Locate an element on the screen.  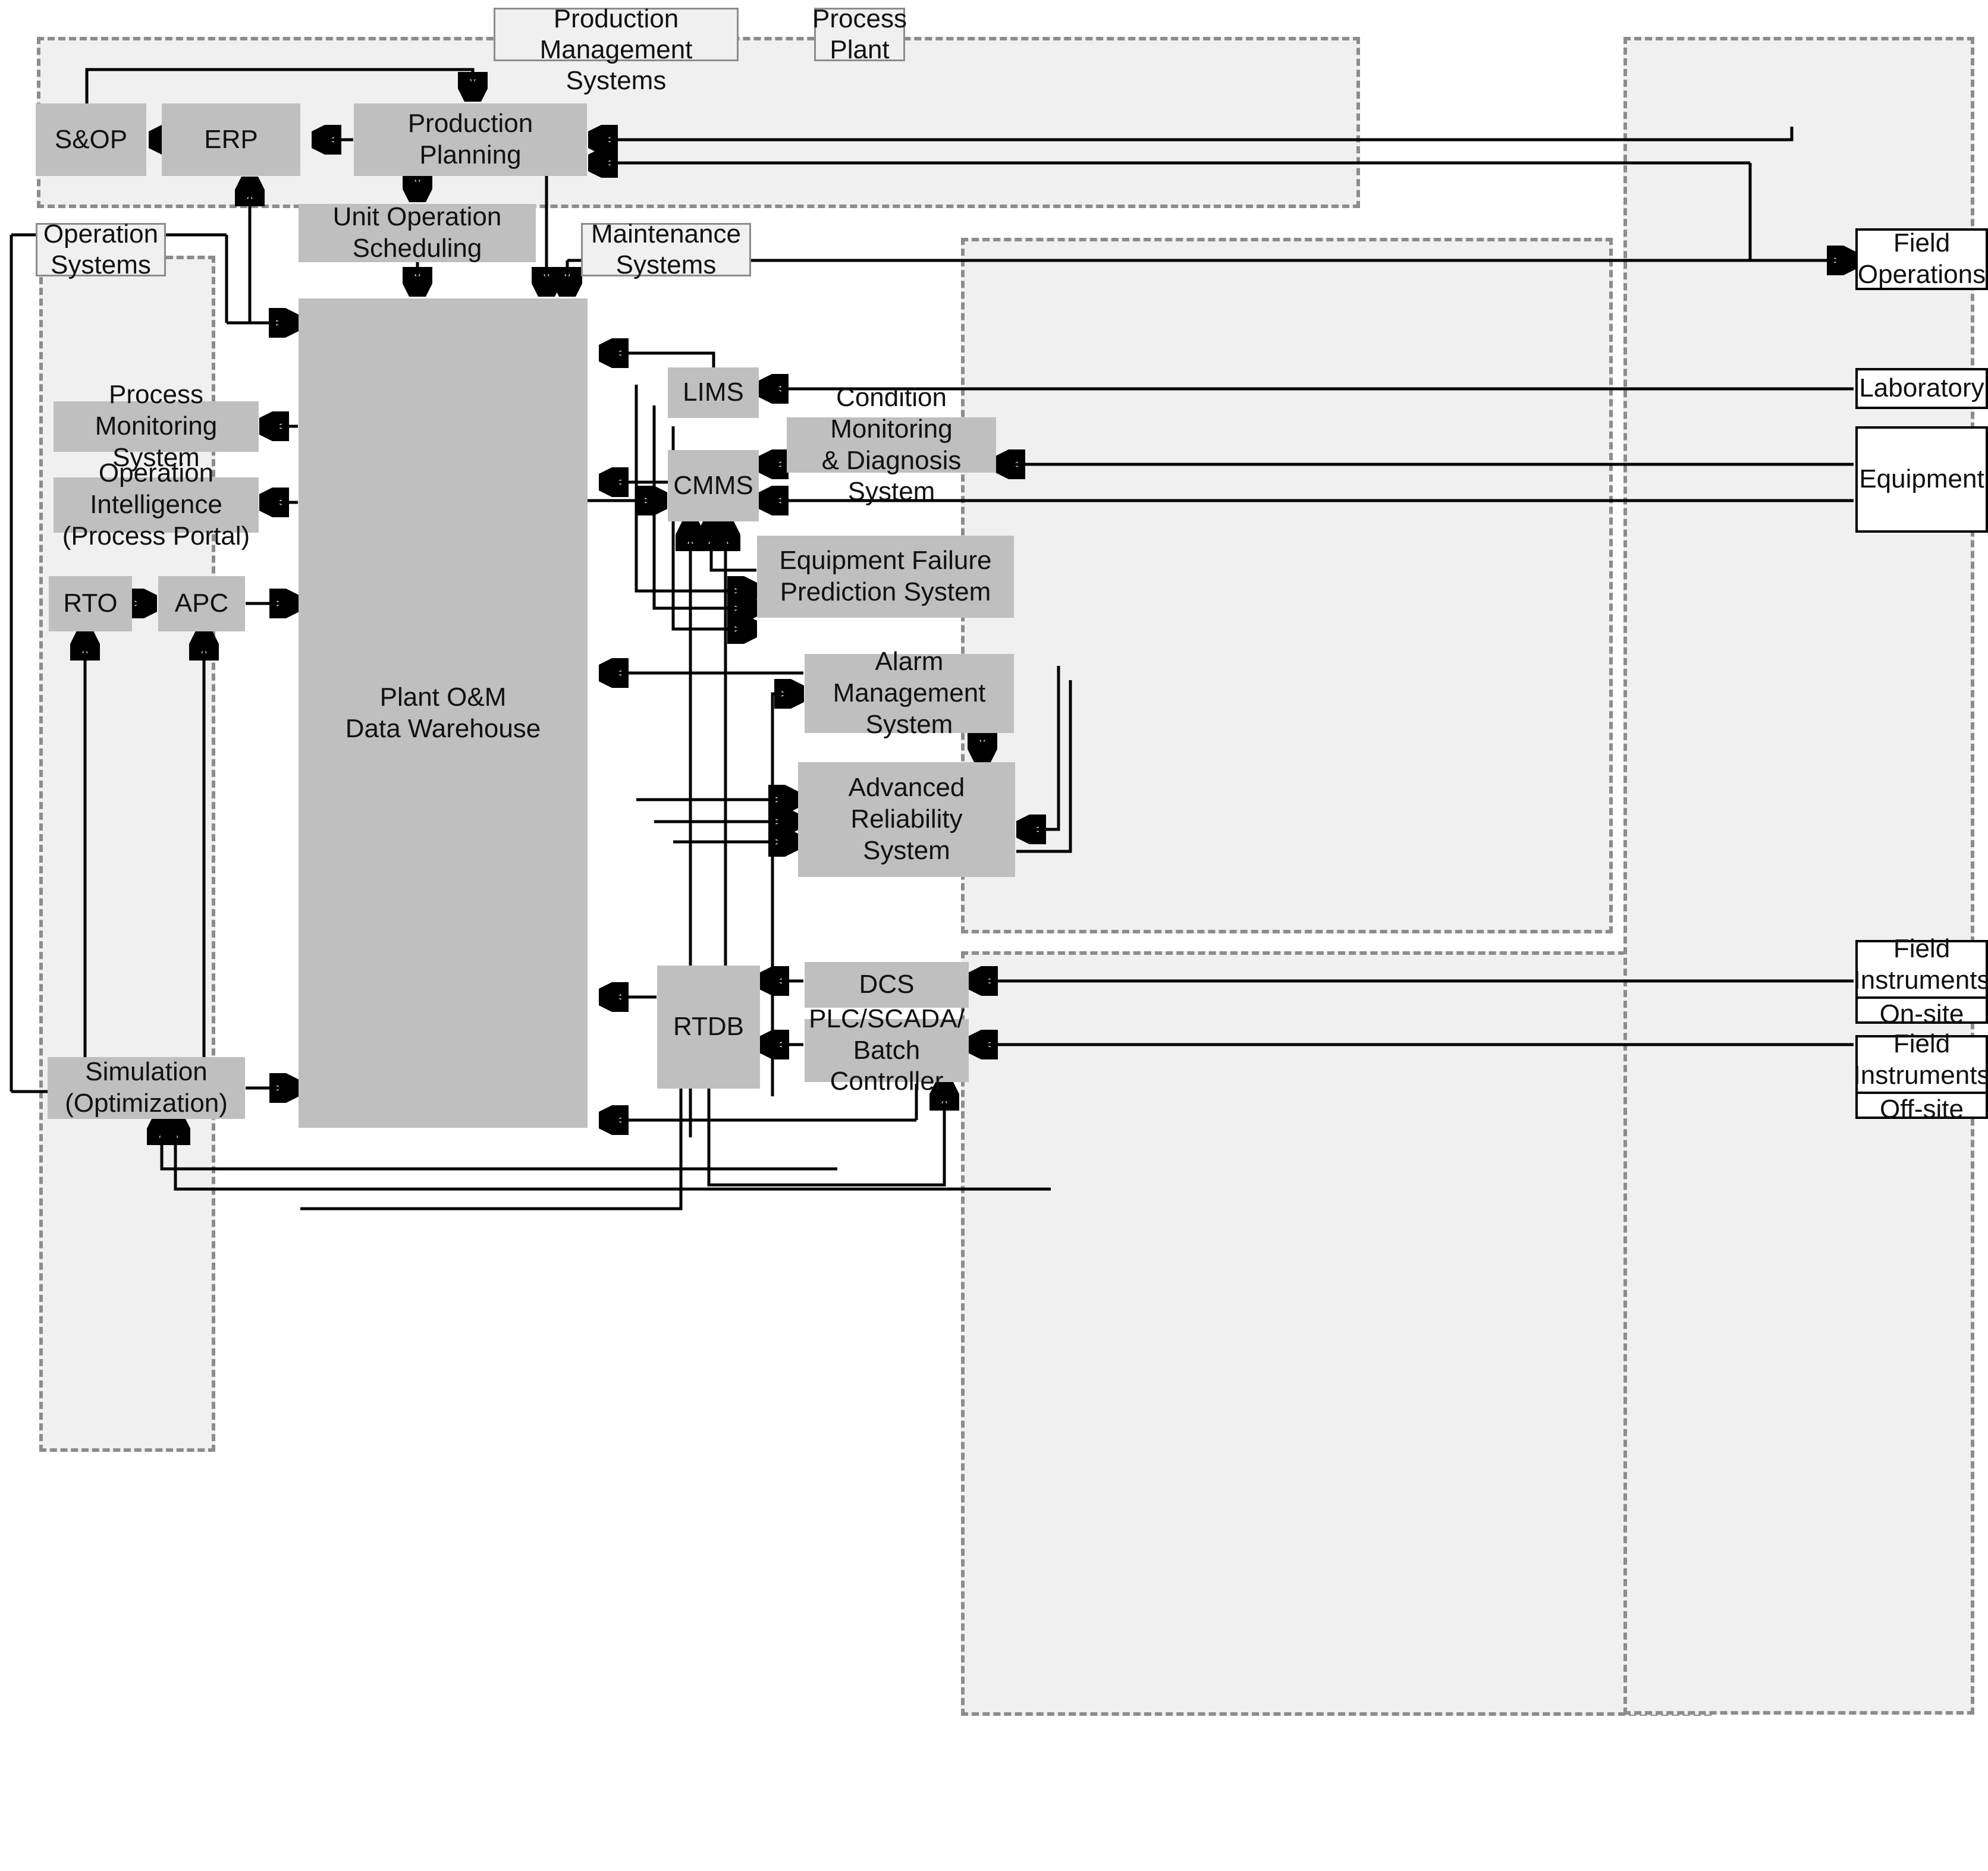
plant-node-field-instruments-onsite: Field Instruments On-site is located at coordinates (1921, 981).